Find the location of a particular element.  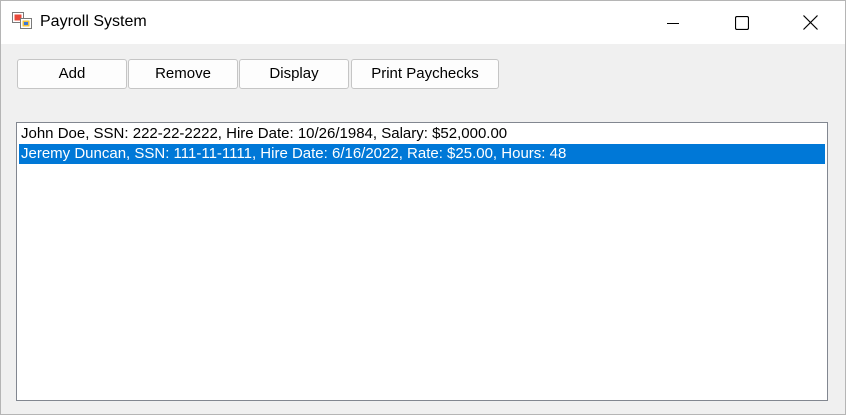

maximize-button is located at coordinates (741, 22).